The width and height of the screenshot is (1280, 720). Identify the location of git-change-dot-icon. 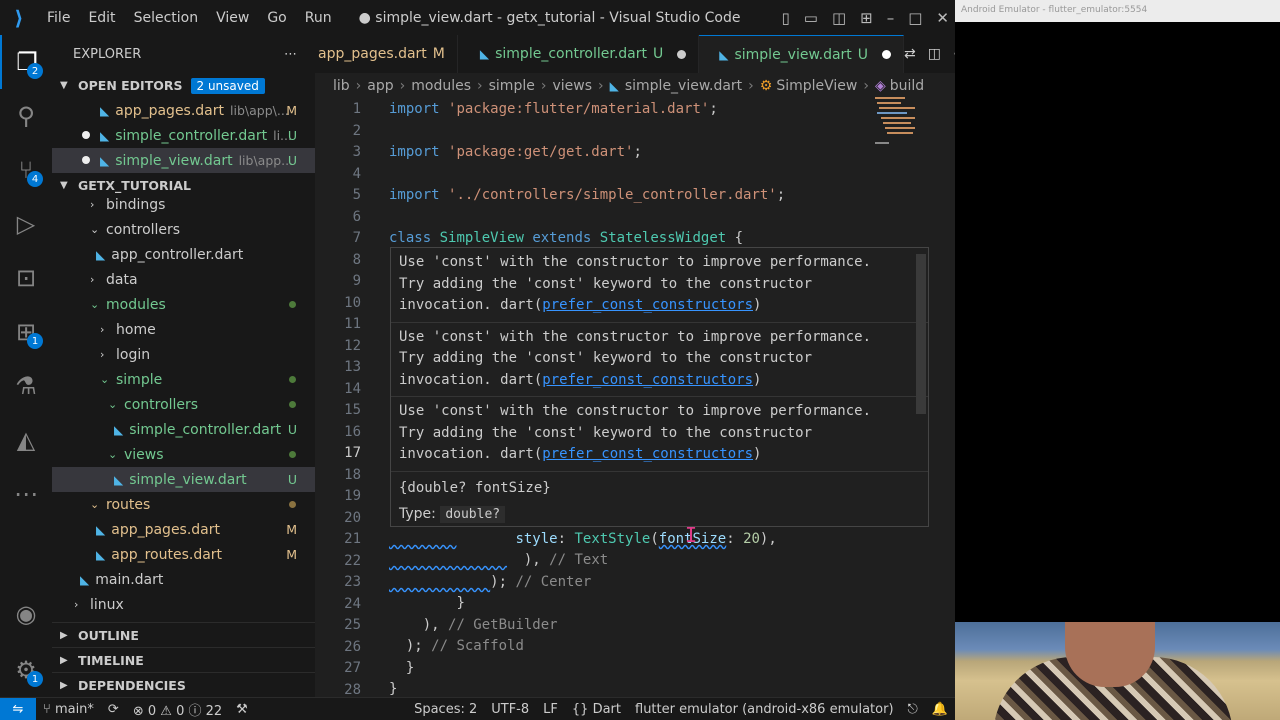
(292, 454).